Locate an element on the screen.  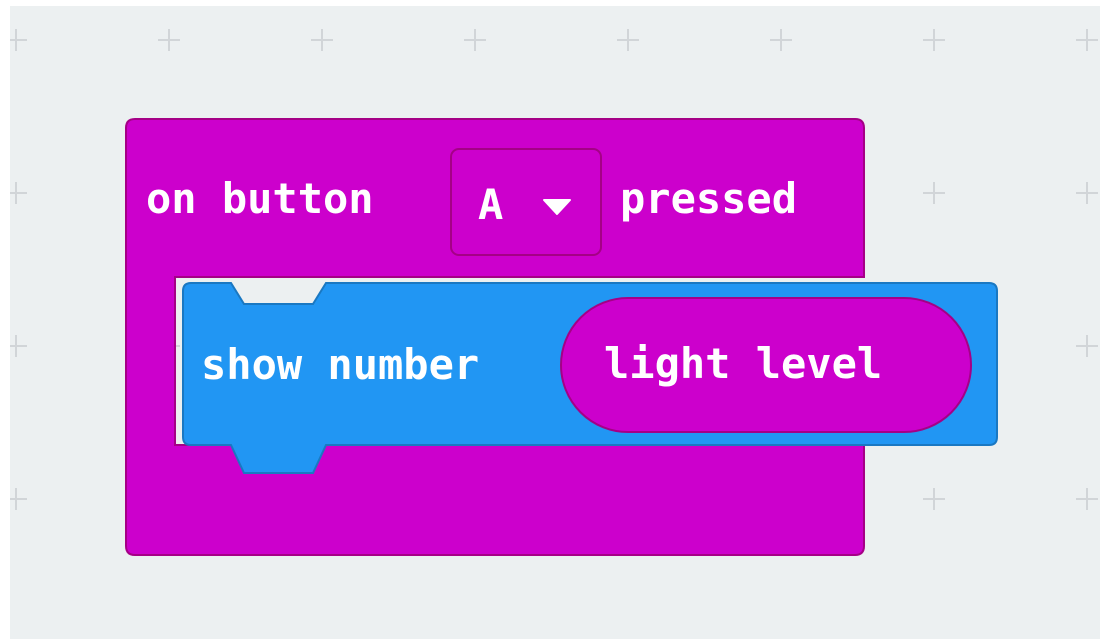
button-dropdown-value: A is located at coordinates (491, 204).